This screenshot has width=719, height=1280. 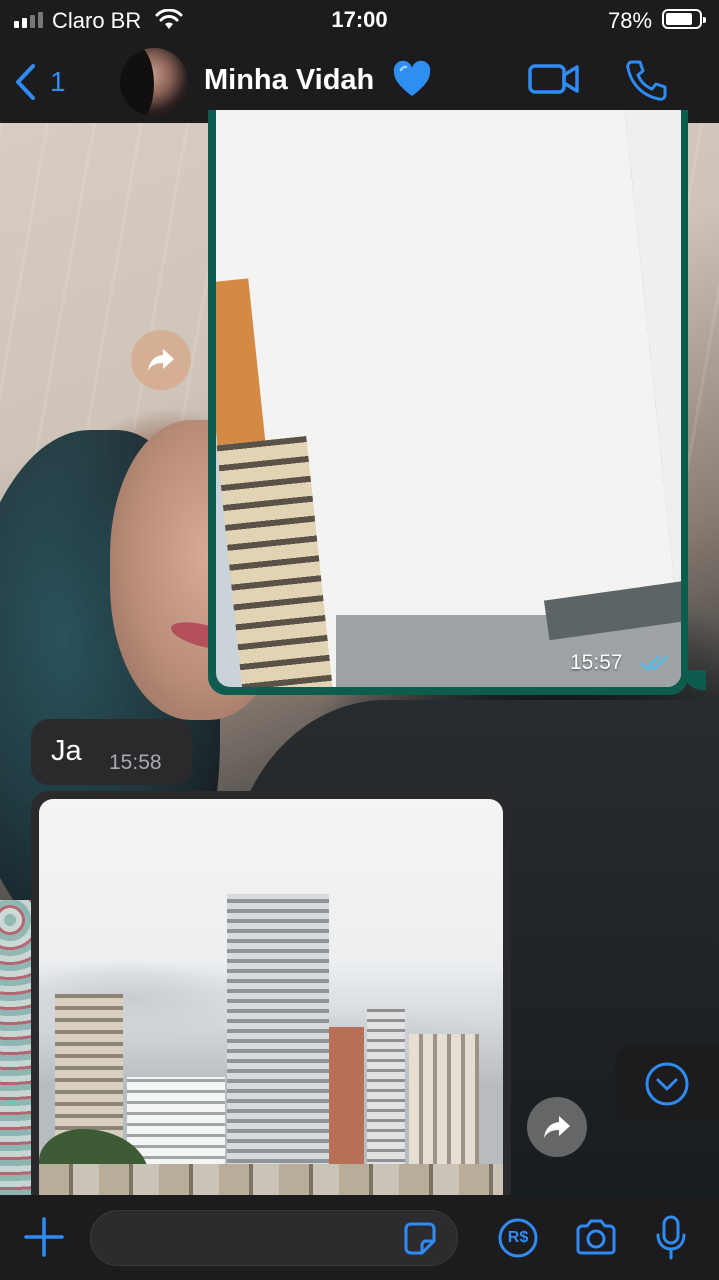 I want to click on payment-button: R$, so click(x=518, y=1238).